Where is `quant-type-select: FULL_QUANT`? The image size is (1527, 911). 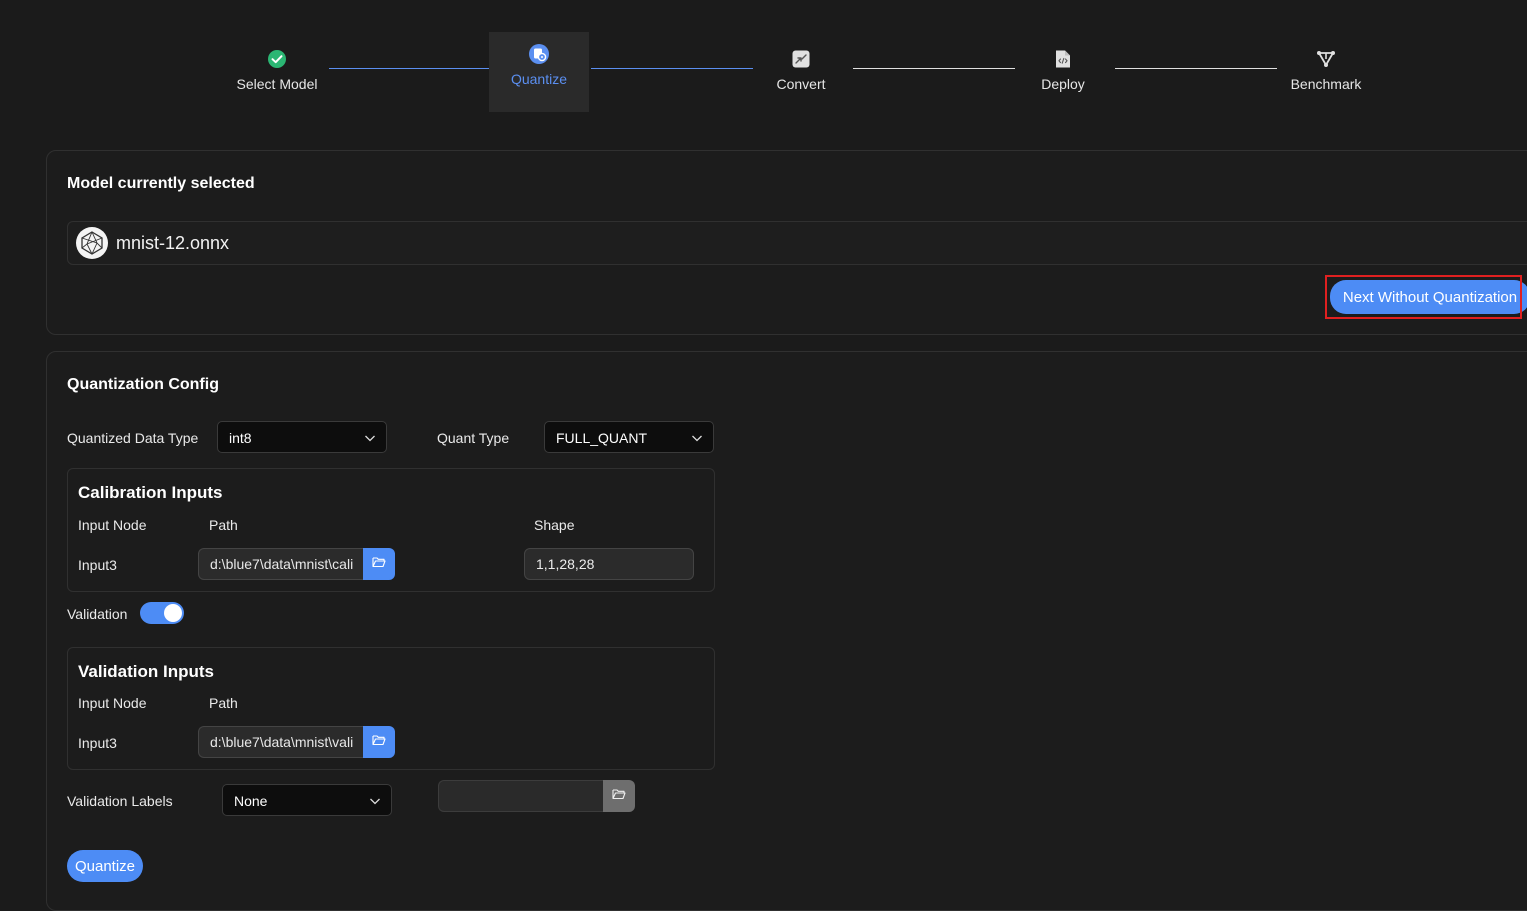 quant-type-select: FULL_QUANT is located at coordinates (629, 437).